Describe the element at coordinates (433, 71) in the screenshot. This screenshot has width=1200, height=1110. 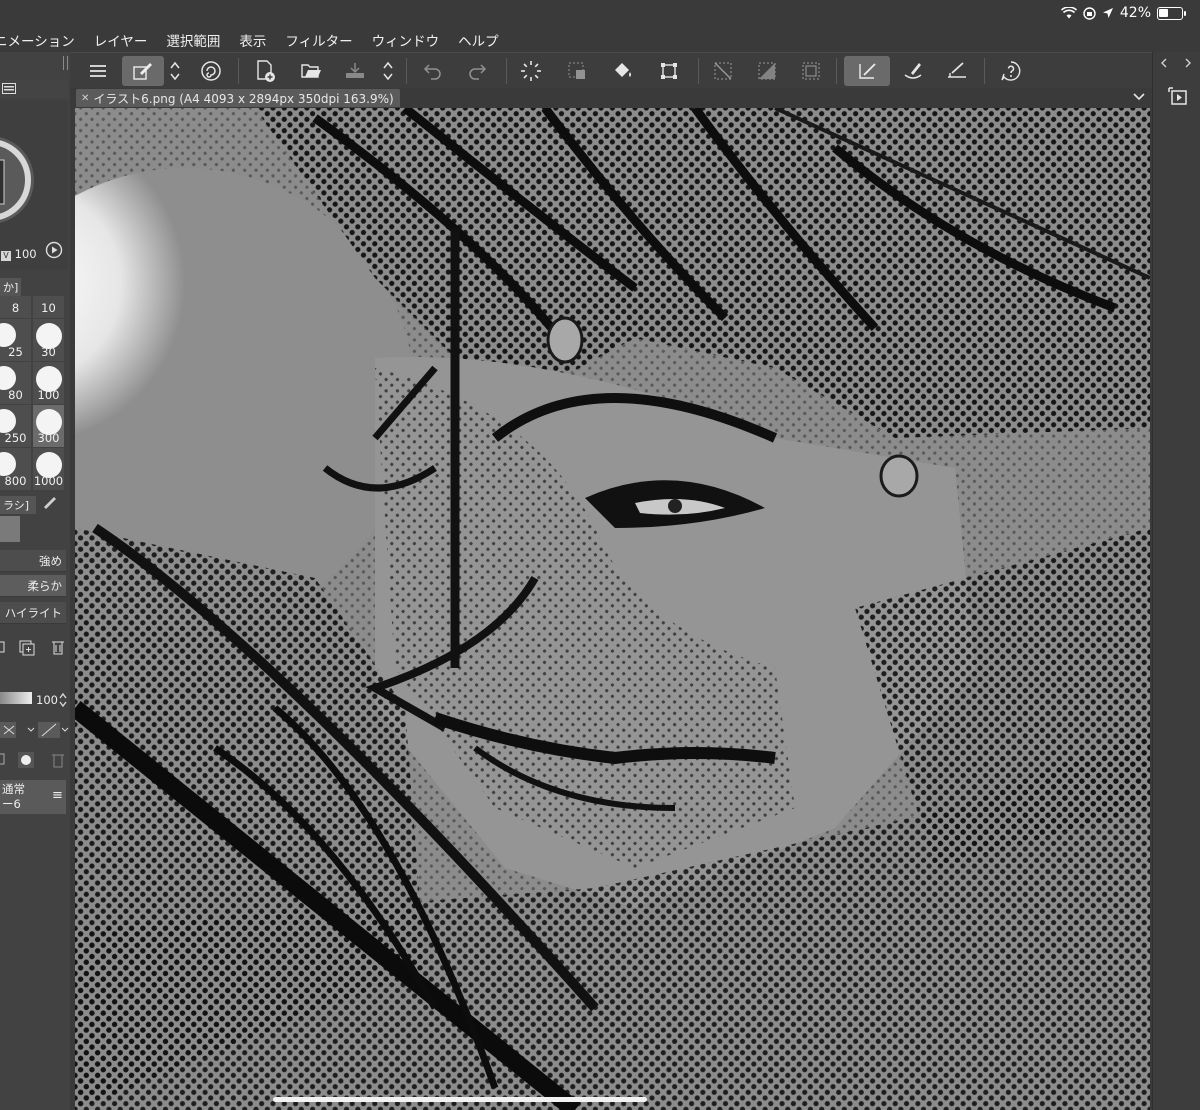
I see `undo-button` at that location.